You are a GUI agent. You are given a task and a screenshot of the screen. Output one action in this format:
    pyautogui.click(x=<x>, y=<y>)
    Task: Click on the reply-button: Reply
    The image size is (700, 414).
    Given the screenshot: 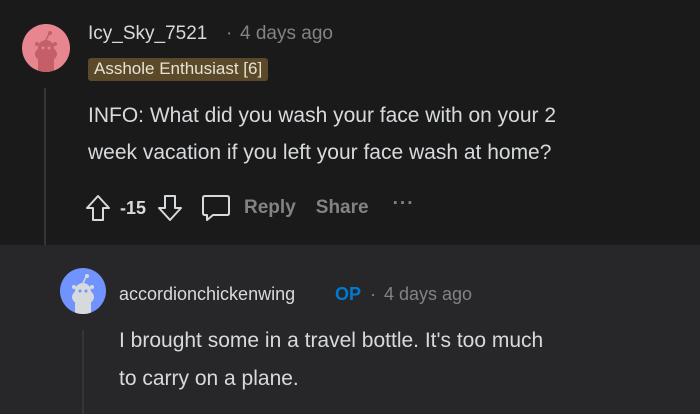 What is the action you would take?
    pyautogui.click(x=270, y=208)
    